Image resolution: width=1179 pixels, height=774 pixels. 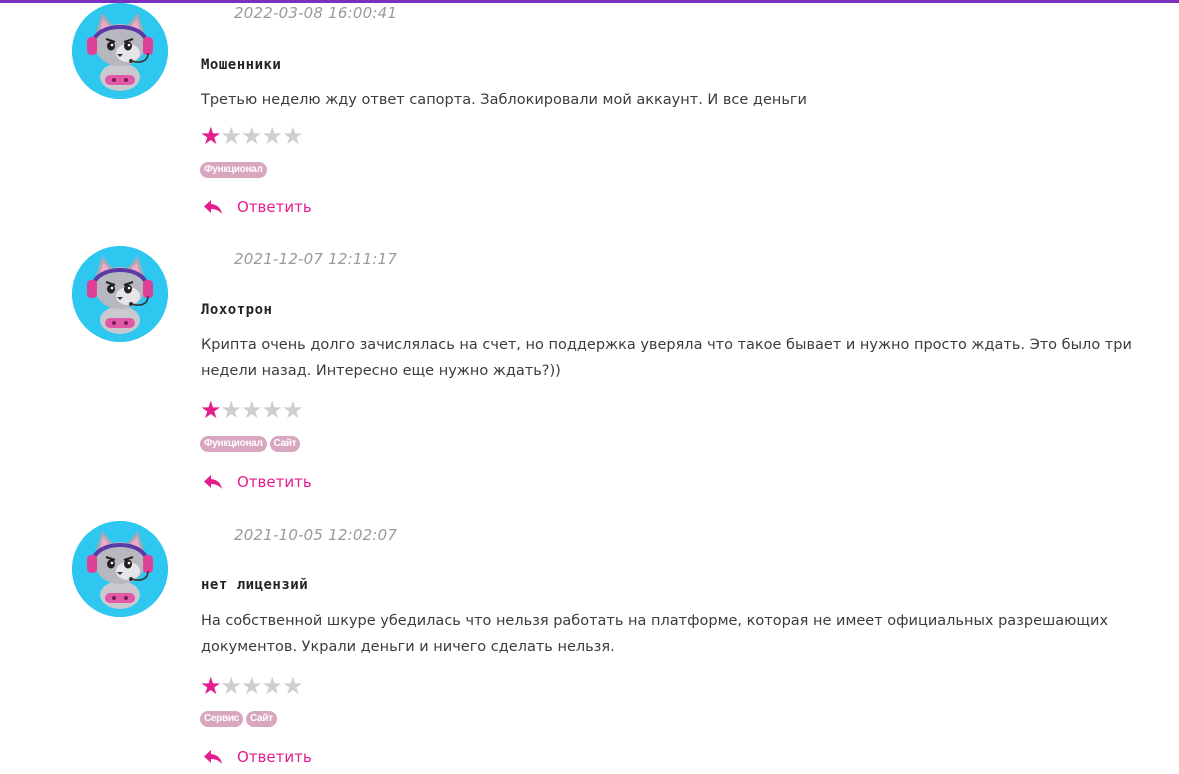 What do you see at coordinates (316, 535) in the screenshot?
I see `review-date: 2021-10-05 12:02:07` at bounding box center [316, 535].